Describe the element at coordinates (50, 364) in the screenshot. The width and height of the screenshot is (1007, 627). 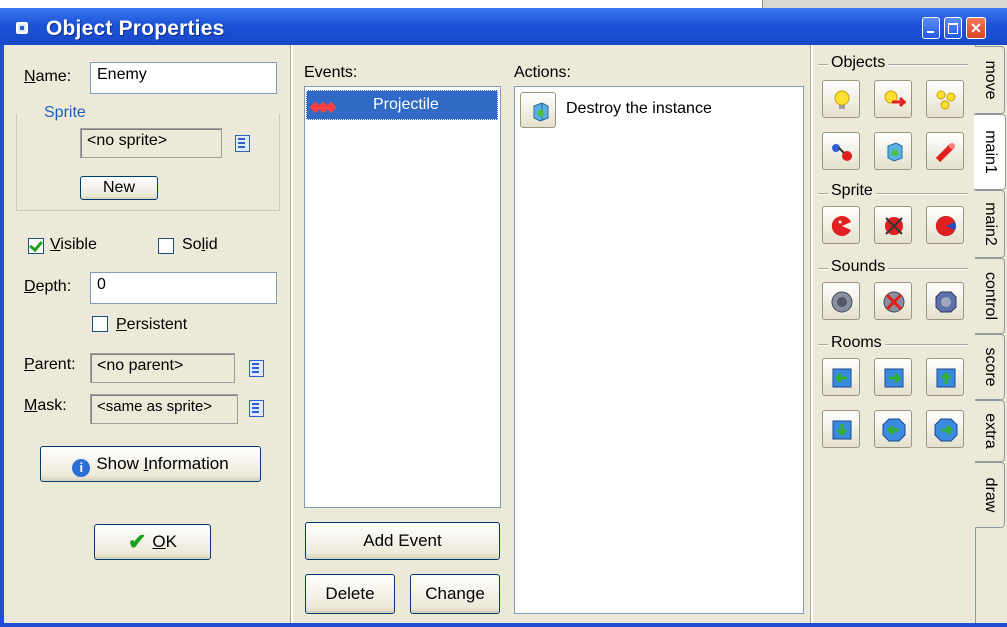
I see `parent-label: Parent:` at that location.